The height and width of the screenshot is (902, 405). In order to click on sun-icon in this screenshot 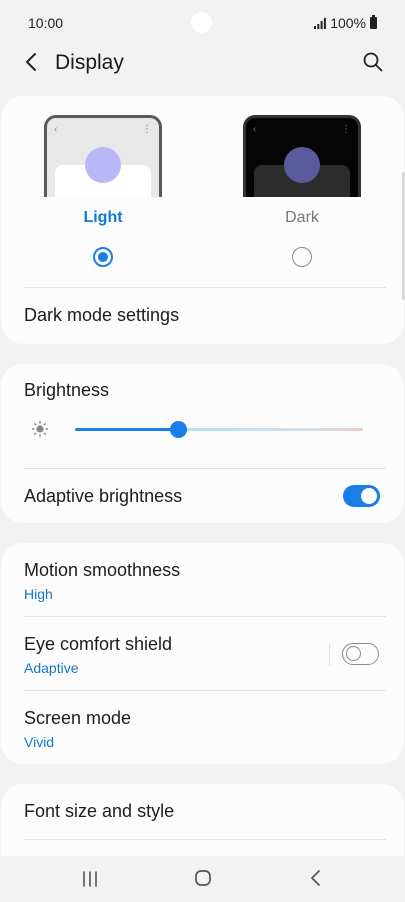, I will do `click(40, 429)`.